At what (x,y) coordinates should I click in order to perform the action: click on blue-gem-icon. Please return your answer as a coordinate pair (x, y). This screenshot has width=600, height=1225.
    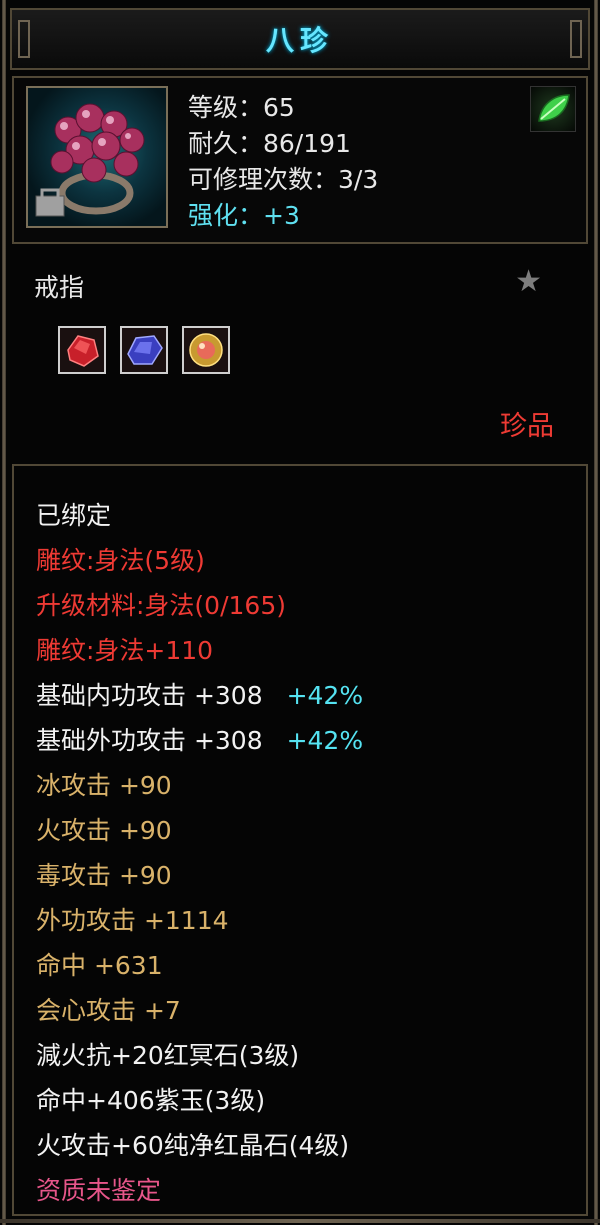
    Looking at the image, I should click on (144, 350).